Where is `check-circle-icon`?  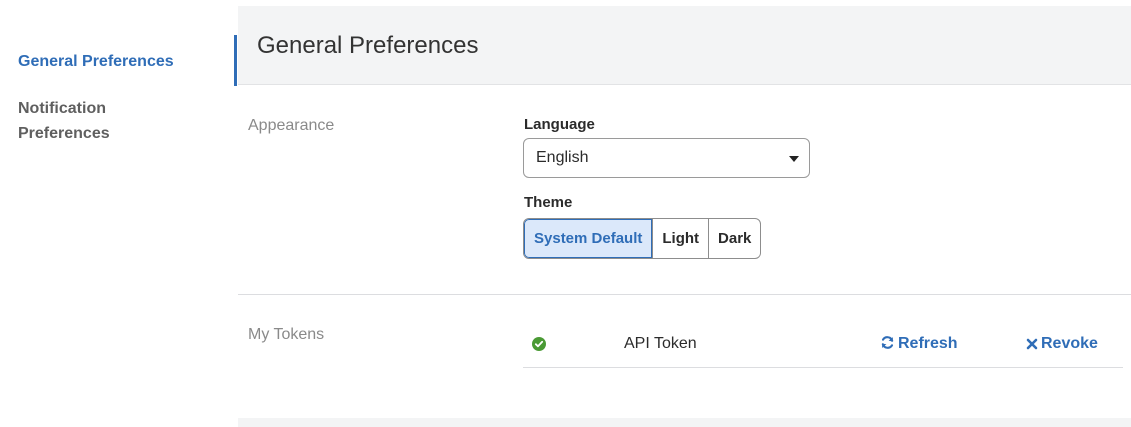 check-circle-icon is located at coordinates (539, 344).